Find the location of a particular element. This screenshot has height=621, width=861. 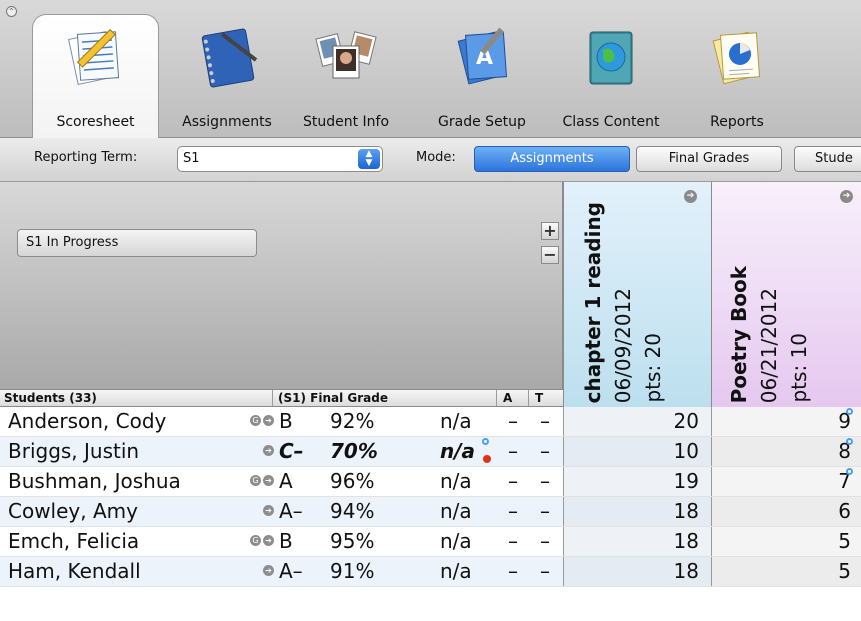

student-name: Ham, Kendall is located at coordinates (74, 571).